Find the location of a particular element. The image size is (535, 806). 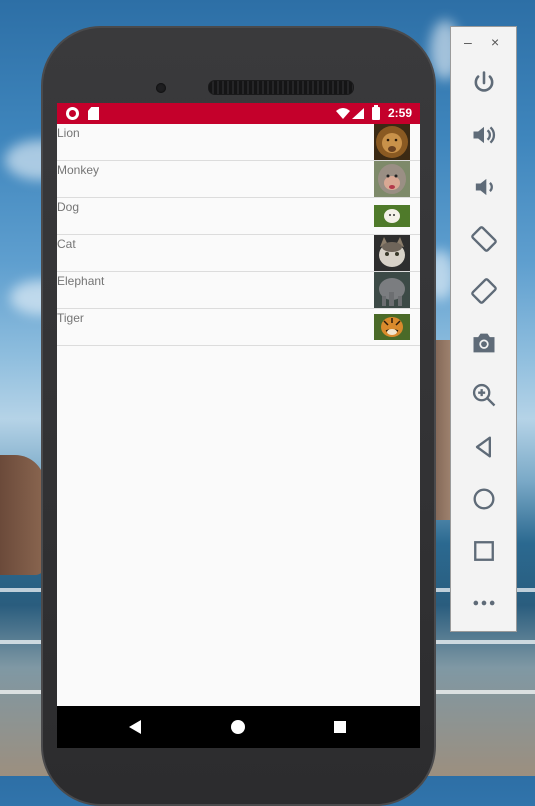

volume-up-icon is located at coordinates (484, 135).